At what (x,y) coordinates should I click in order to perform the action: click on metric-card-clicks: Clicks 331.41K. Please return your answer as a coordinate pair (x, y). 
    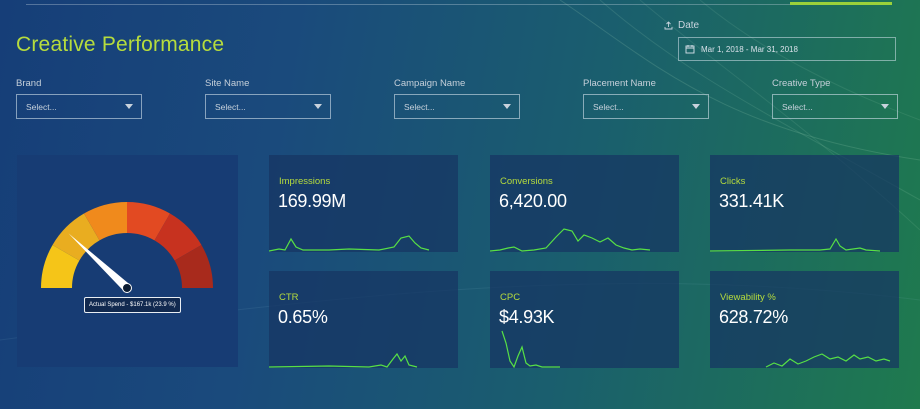
    Looking at the image, I should click on (804, 203).